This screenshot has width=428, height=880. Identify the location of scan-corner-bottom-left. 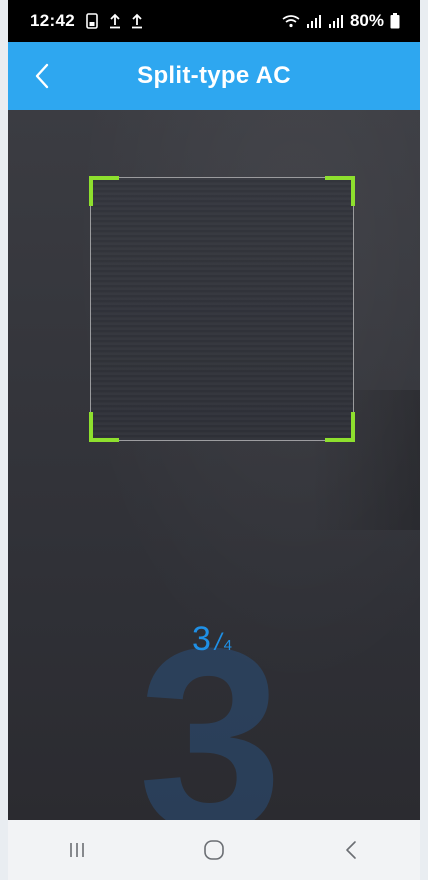
(104, 427).